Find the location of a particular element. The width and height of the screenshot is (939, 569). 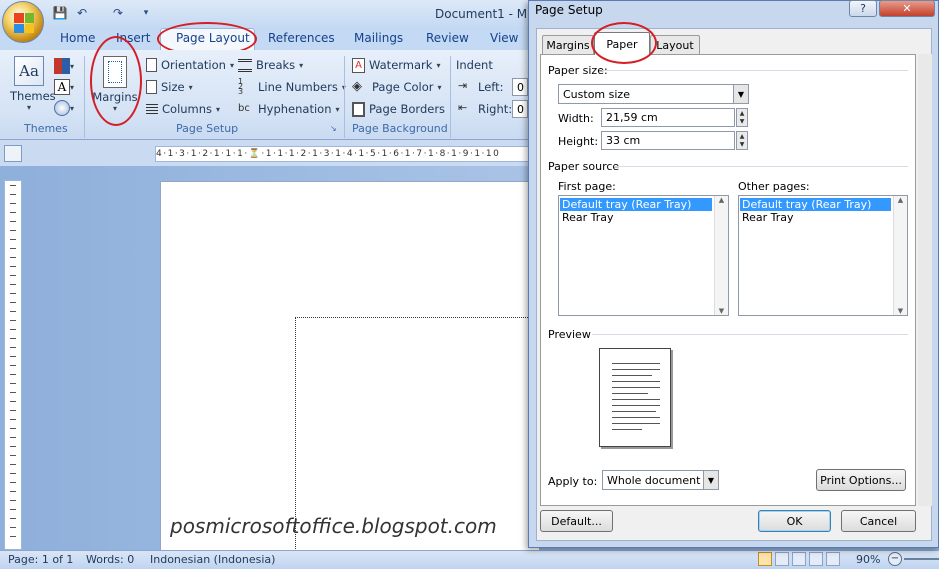

status-words: Words: 0 is located at coordinates (110, 559).